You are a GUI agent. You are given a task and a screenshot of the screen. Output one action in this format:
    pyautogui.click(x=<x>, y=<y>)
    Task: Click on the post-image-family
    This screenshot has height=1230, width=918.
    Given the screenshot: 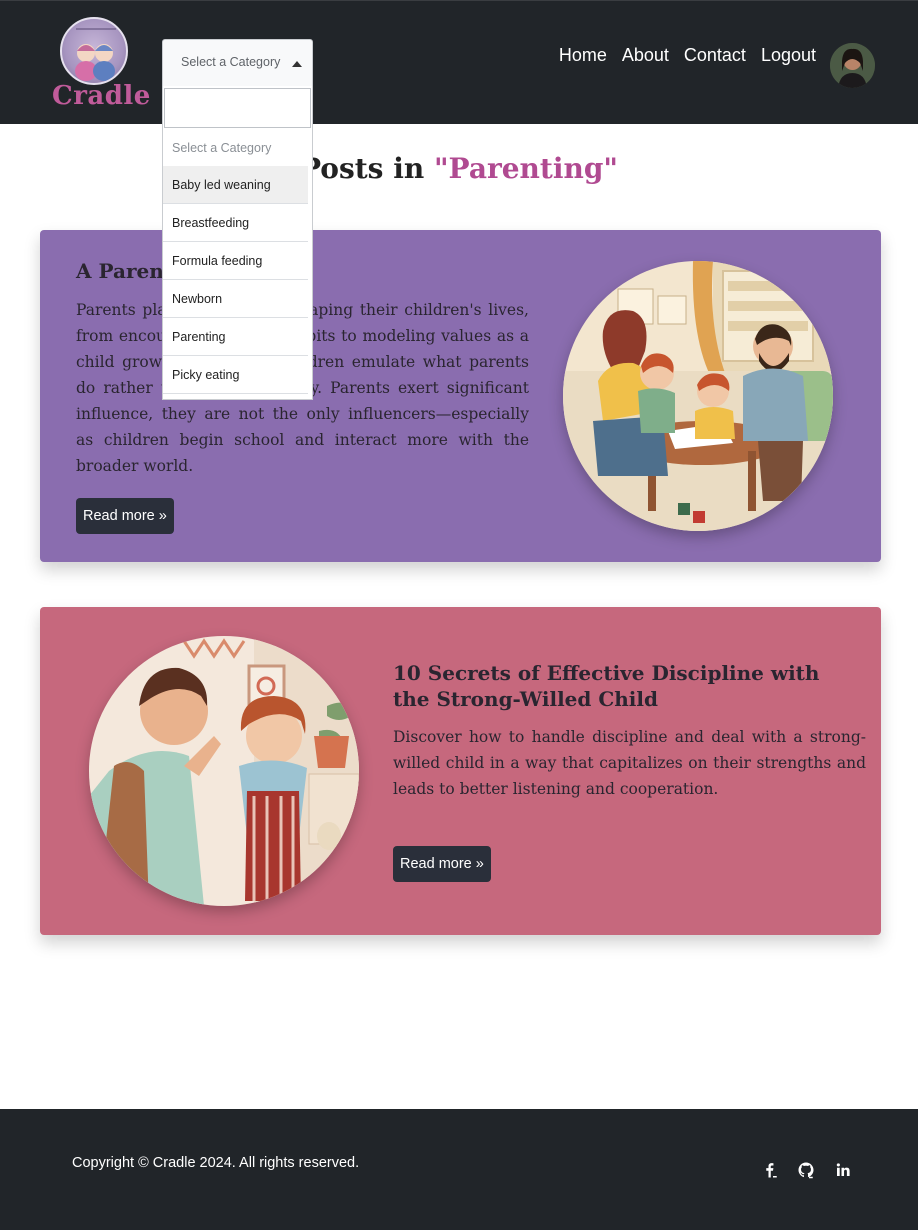 What is the action you would take?
    pyautogui.click(x=698, y=396)
    